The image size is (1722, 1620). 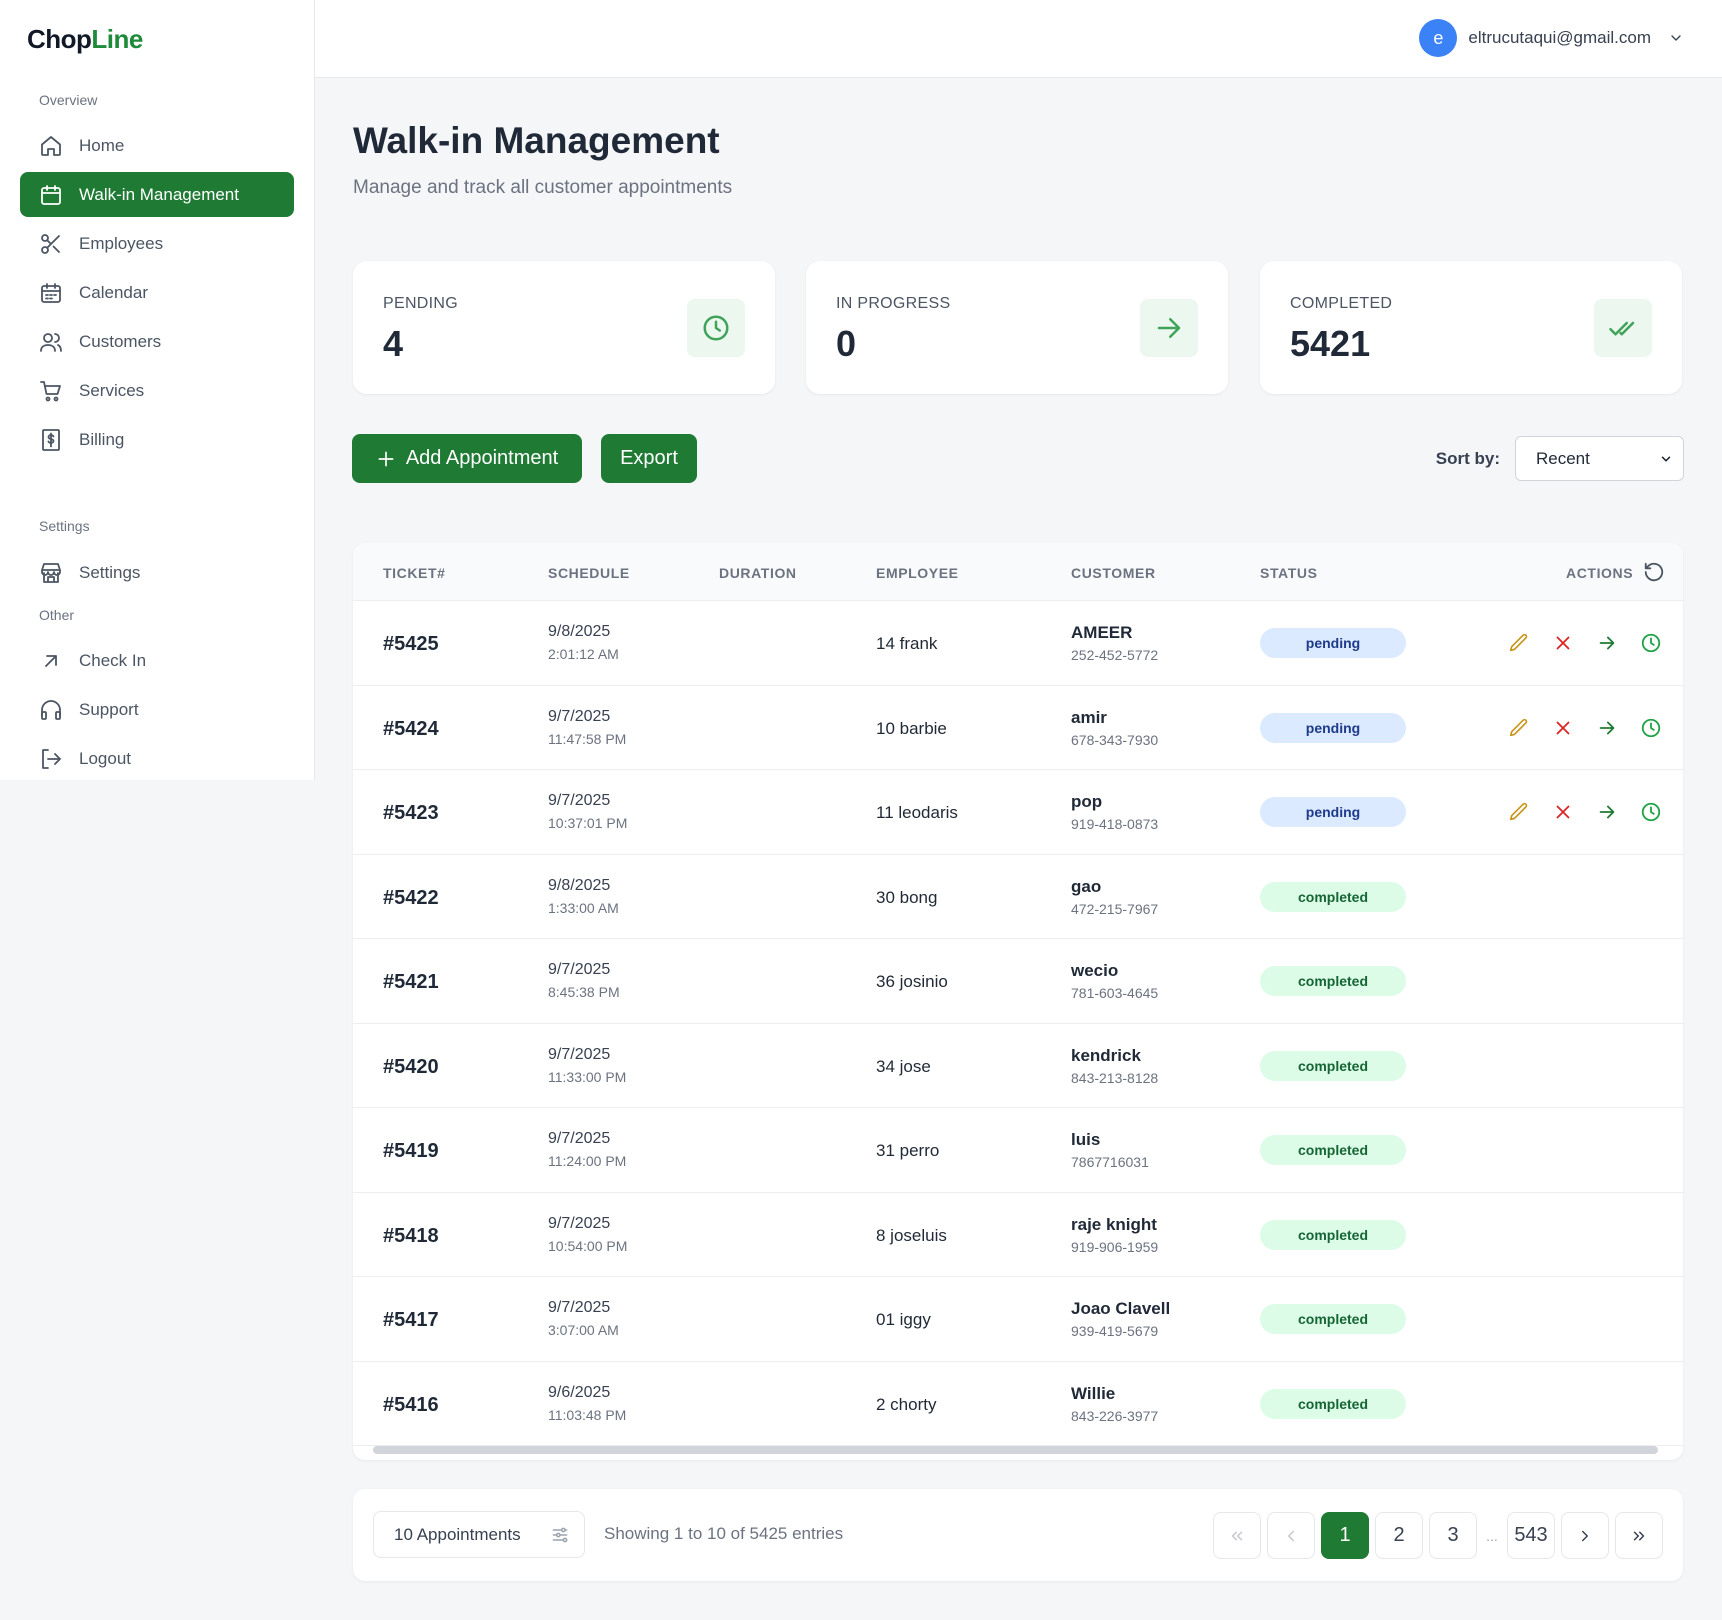 I want to click on sidebar-item-label: Logout, so click(x=105, y=758).